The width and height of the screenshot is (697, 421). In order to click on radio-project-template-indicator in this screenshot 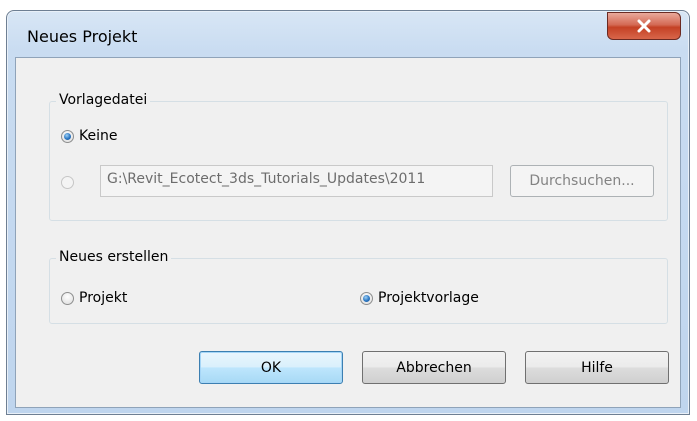, I will do `click(366, 298)`.